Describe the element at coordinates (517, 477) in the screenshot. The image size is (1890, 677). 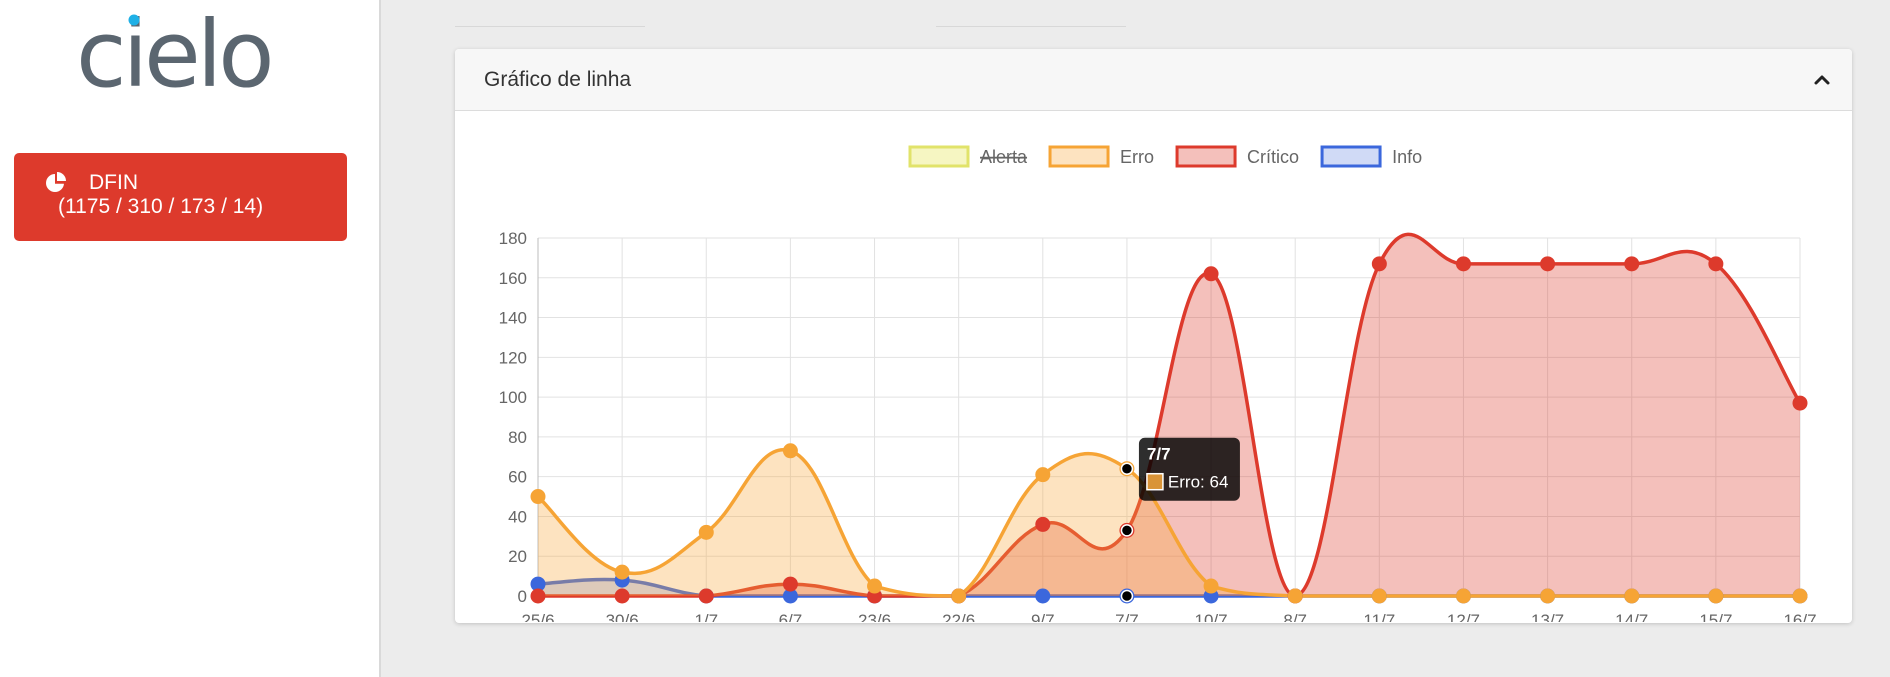
I see `y-tick-label: 60` at that location.